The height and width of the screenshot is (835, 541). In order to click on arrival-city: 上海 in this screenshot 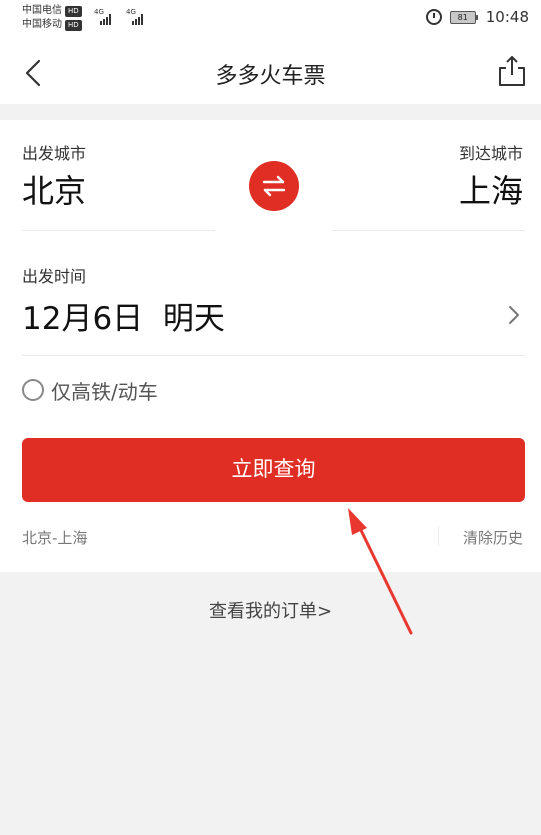, I will do `click(491, 189)`.